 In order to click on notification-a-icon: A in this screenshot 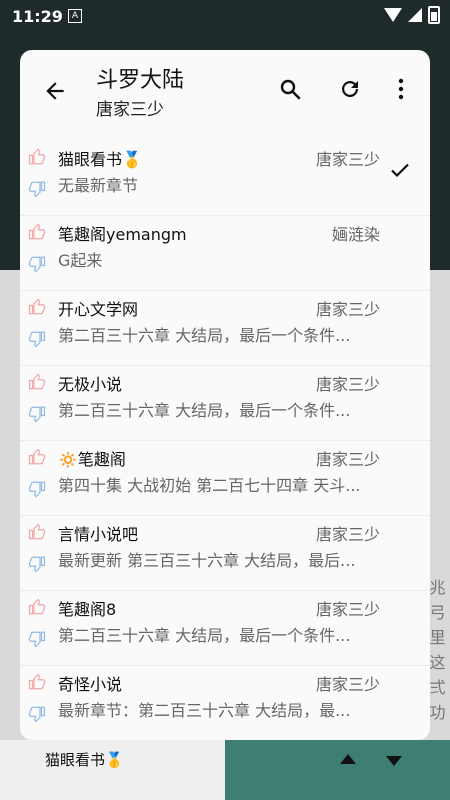, I will do `click(75, 16)`.